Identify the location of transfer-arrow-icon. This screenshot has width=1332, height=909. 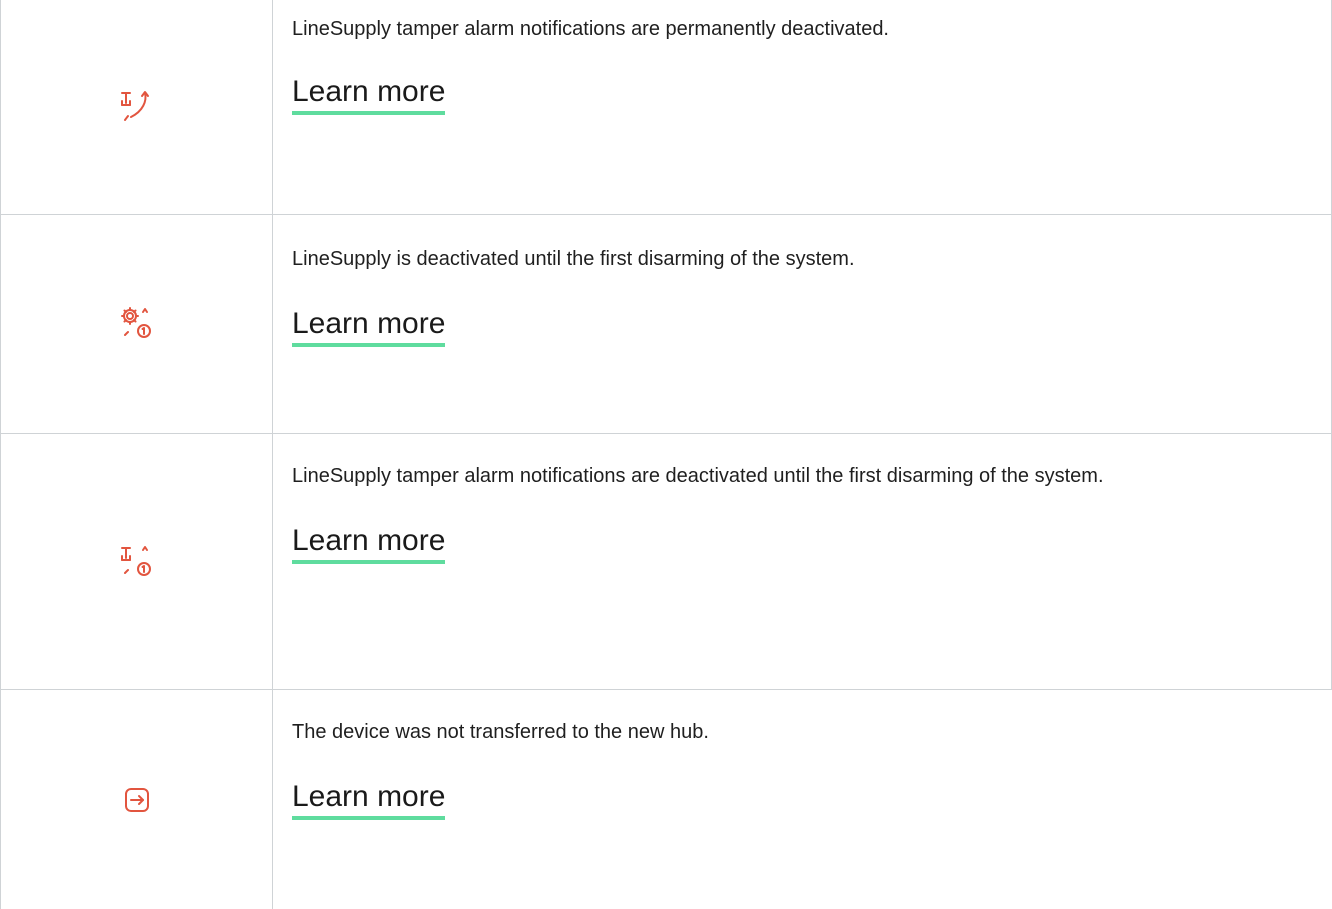
(137, 800).